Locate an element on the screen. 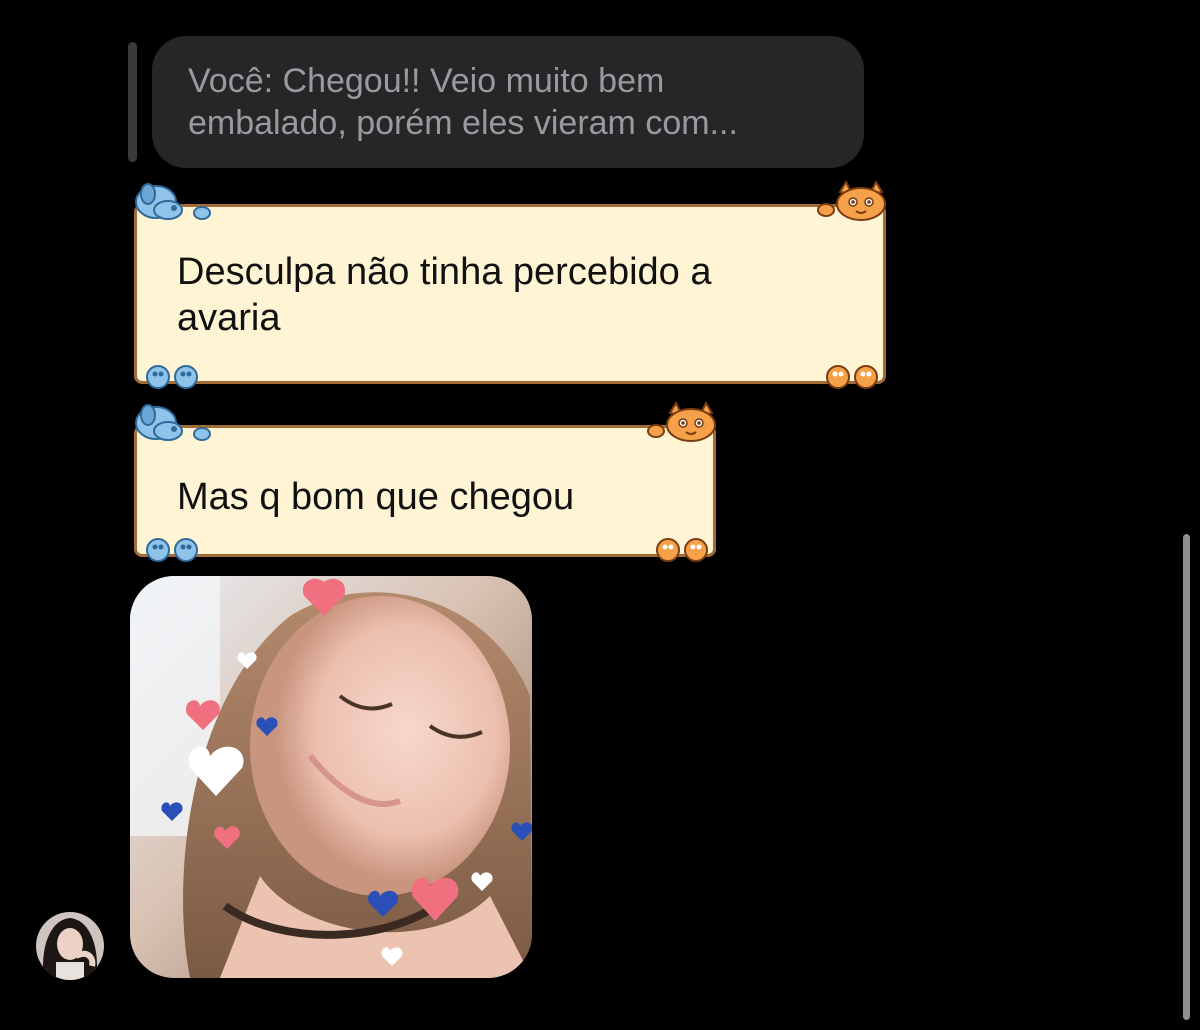 The height and width of the screenshot is (1030, 1200). message-text-line-1: Mas q bom que chegou is located at coordinates (376, 497).